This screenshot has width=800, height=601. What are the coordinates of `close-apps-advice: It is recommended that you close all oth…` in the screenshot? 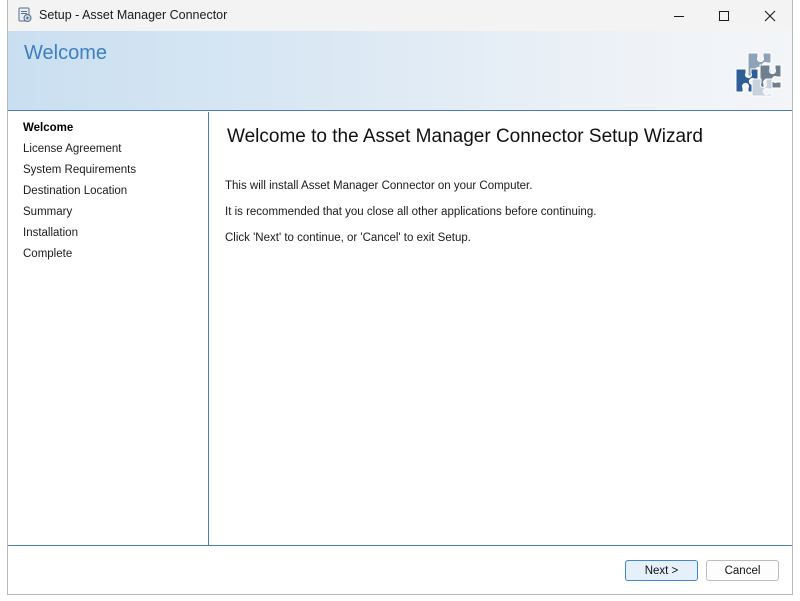 It's located at (411, 212).